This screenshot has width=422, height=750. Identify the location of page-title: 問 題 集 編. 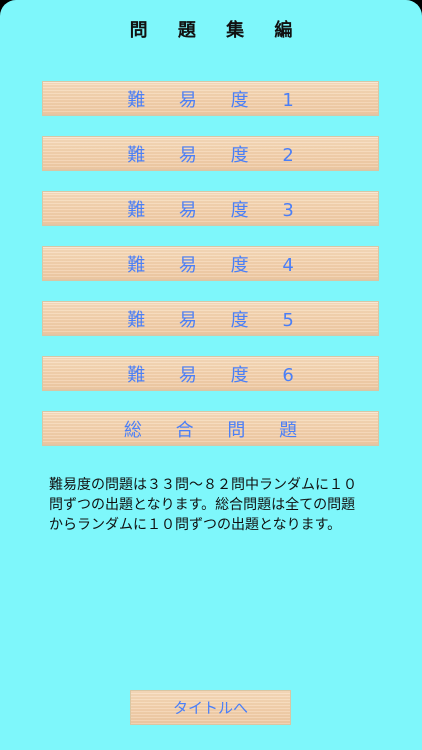
(217, 30).